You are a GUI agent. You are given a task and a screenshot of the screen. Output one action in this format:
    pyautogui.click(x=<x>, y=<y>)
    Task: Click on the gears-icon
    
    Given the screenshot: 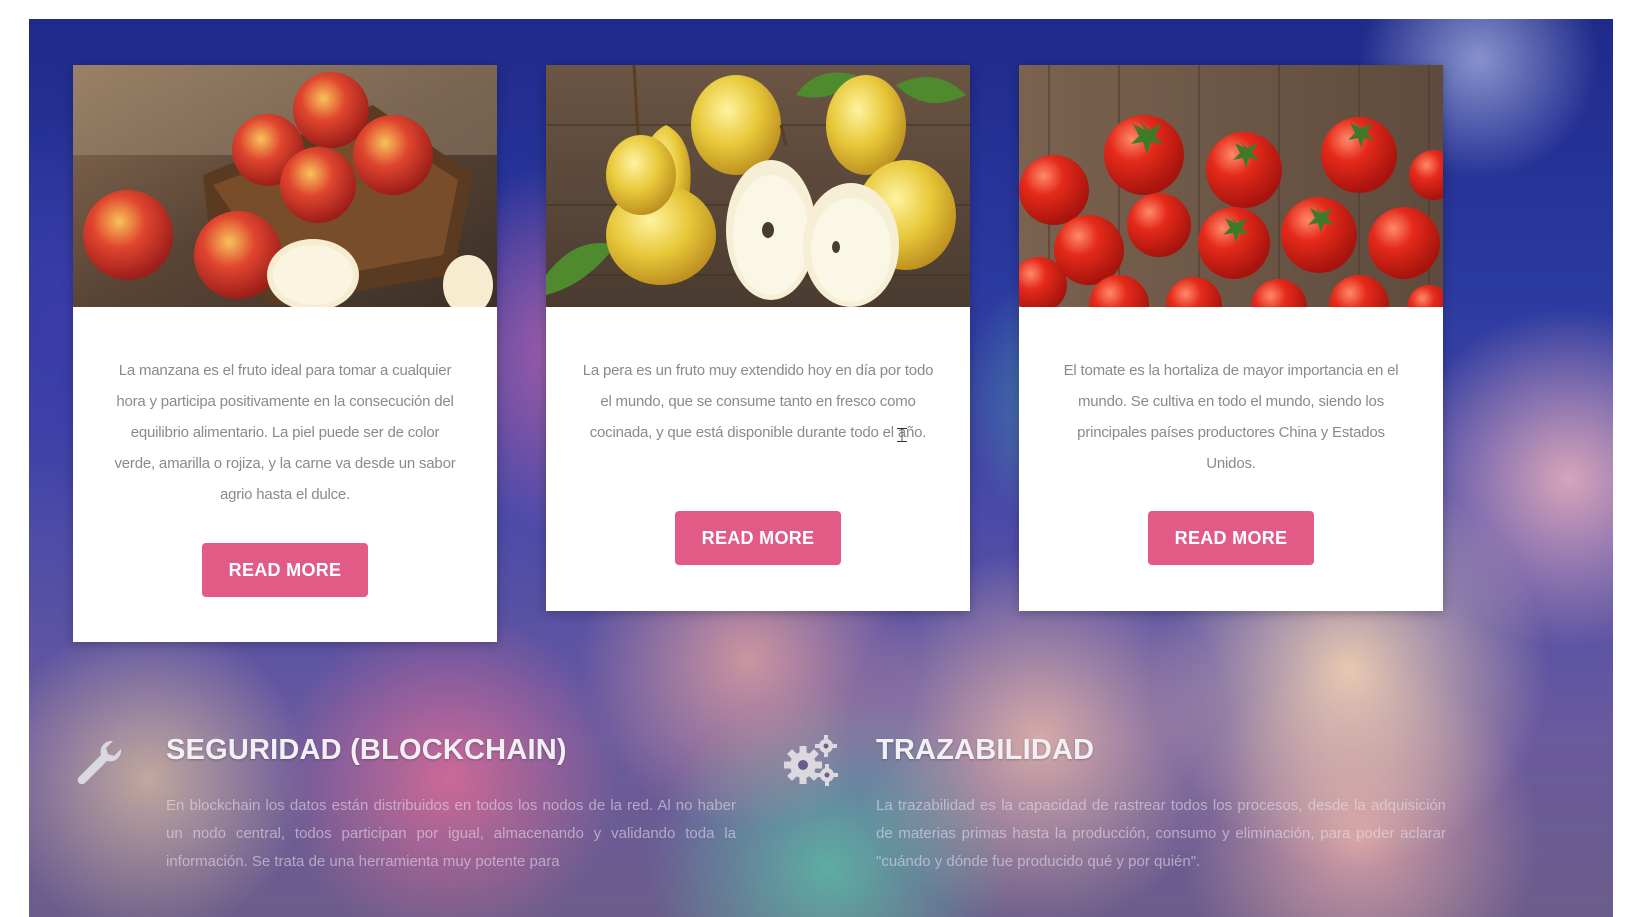 What is the action you would take?
    pyautogui.click(x=811, y=760)
    